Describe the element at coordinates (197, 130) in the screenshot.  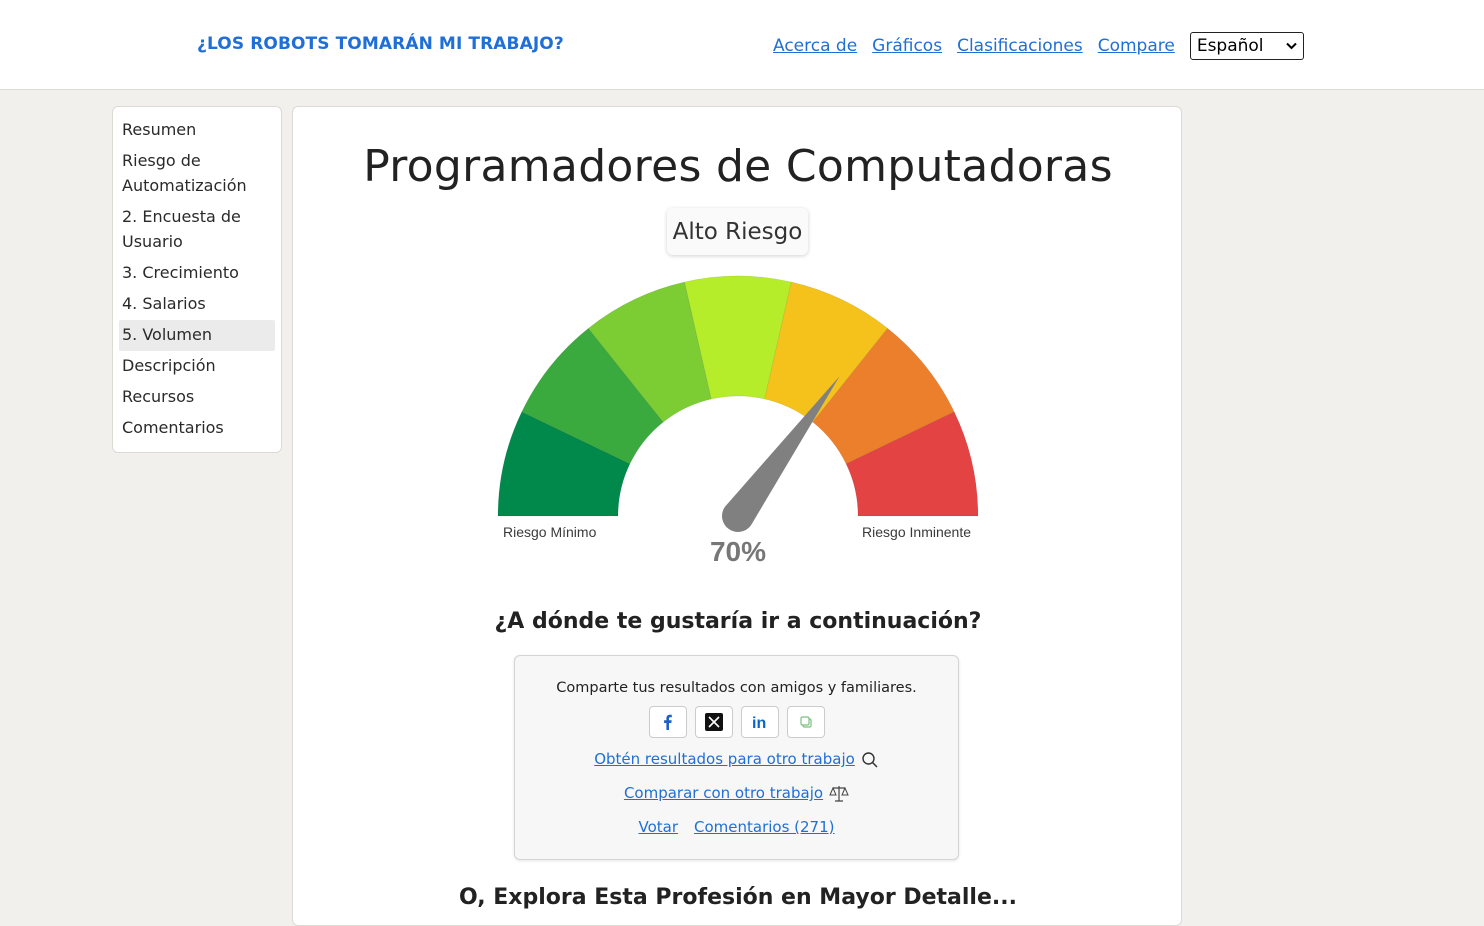
I see `sidebar-item-summary: Resumen` at that location.